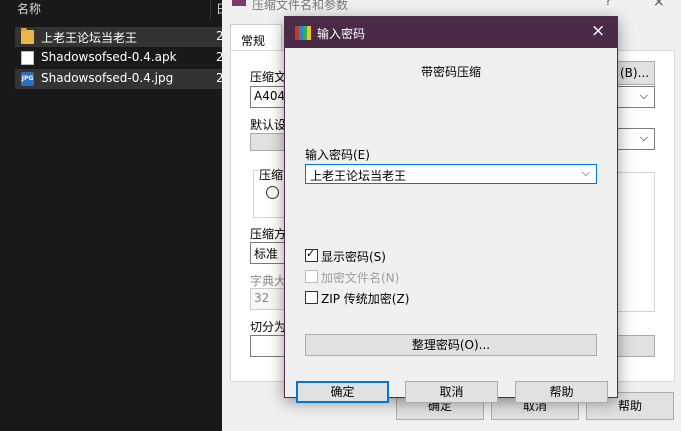  Describe the element at coordinates (29, 8) in the screenshot. I see `column-header-name: 名称` at that location.